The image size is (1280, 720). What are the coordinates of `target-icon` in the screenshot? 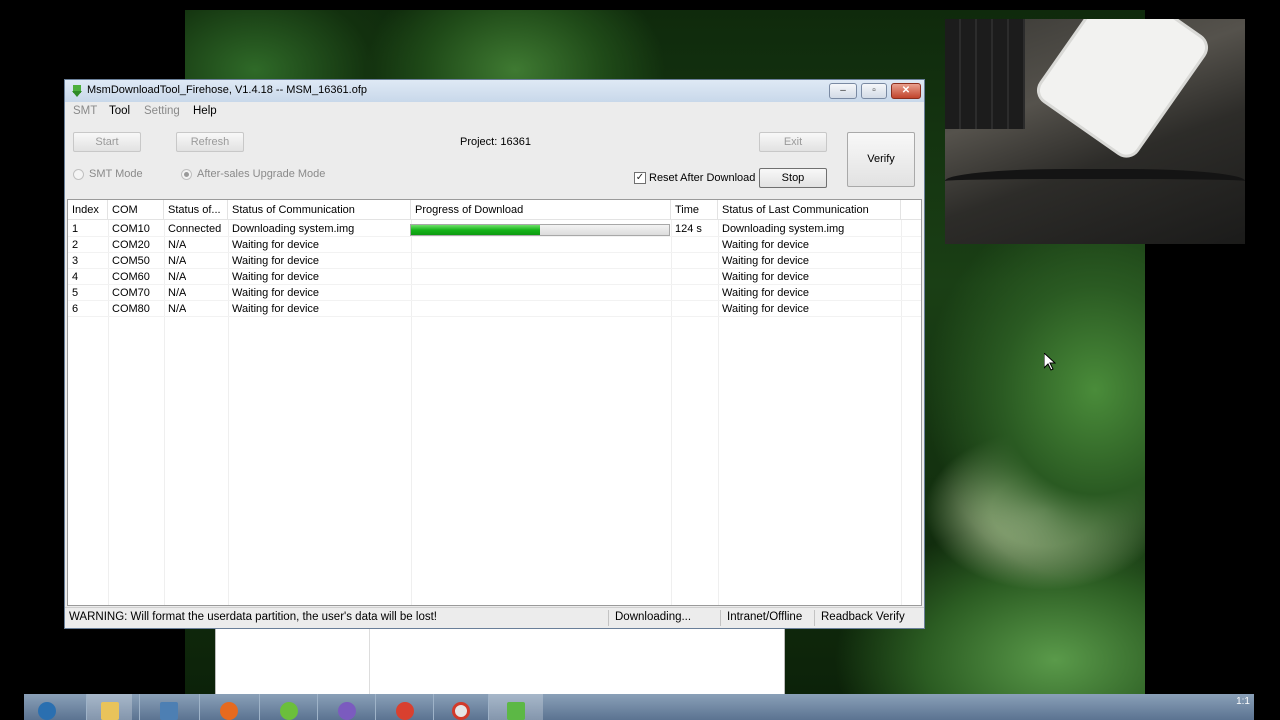 It's located at (461, 711).